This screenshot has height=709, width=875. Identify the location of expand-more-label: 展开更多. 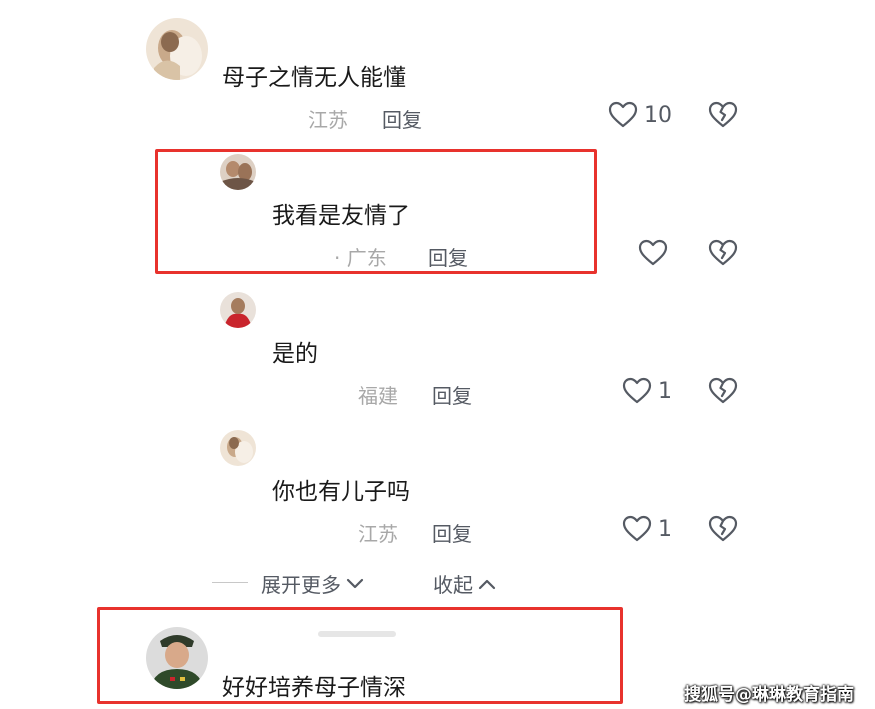
(301, 585).